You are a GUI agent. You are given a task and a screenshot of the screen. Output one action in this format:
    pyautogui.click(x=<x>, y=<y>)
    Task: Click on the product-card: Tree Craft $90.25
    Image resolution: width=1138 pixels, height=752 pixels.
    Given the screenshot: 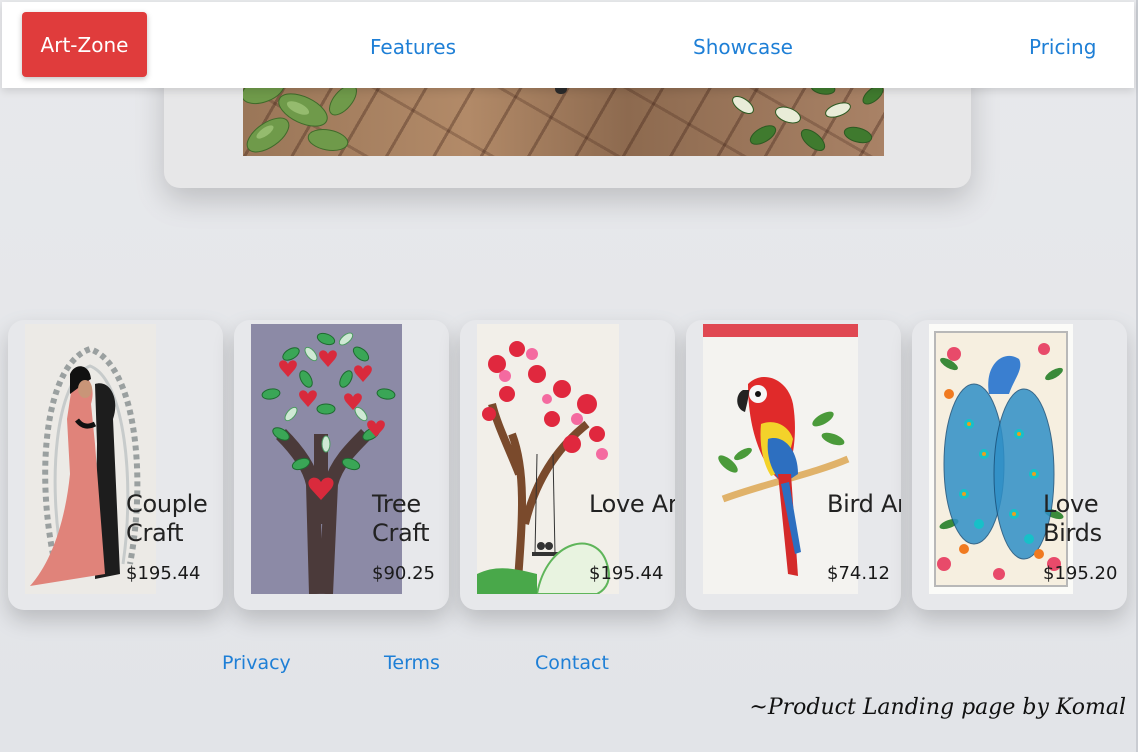 What is the action you would take?
    pyautogui.click(x=341, y=465)
    